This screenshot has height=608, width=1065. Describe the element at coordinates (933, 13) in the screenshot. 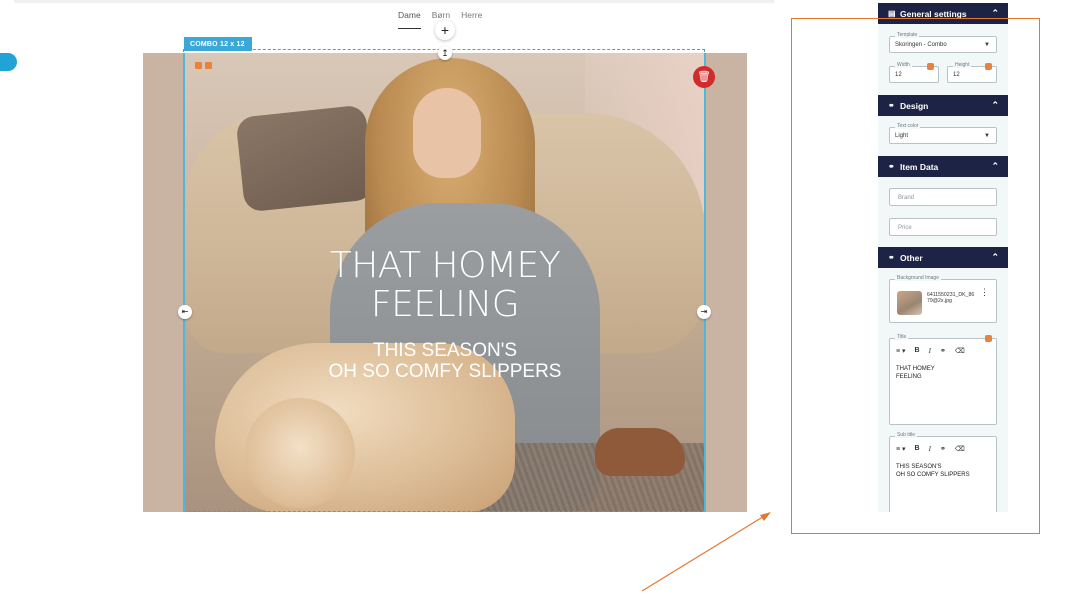

I see `section-title: General settings` at that location.